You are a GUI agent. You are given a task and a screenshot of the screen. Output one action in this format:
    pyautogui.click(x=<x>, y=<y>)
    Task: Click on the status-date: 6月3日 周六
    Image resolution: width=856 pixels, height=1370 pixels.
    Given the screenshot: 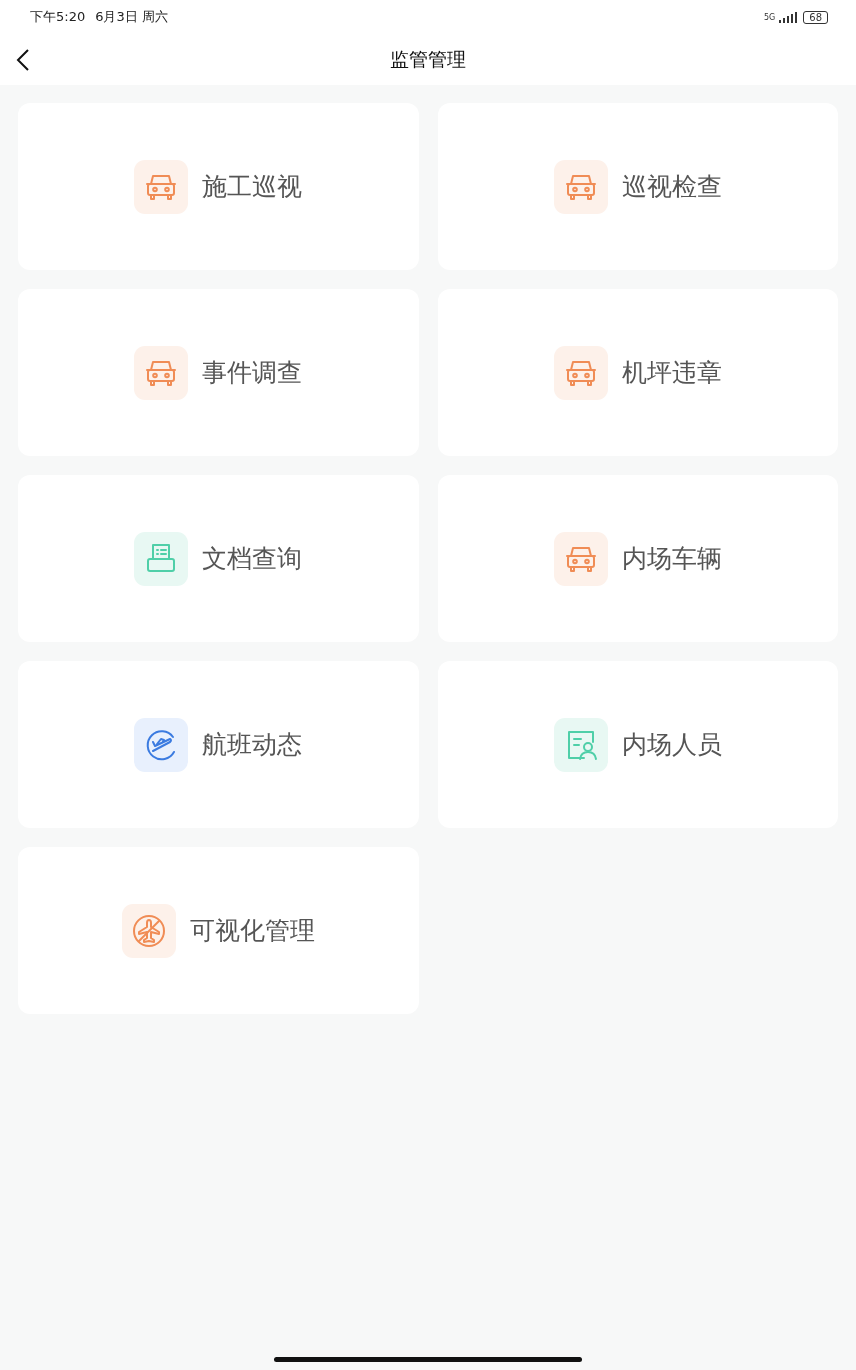 What is the action you would take?
    pyautogui.click(x=131, y=17)
    